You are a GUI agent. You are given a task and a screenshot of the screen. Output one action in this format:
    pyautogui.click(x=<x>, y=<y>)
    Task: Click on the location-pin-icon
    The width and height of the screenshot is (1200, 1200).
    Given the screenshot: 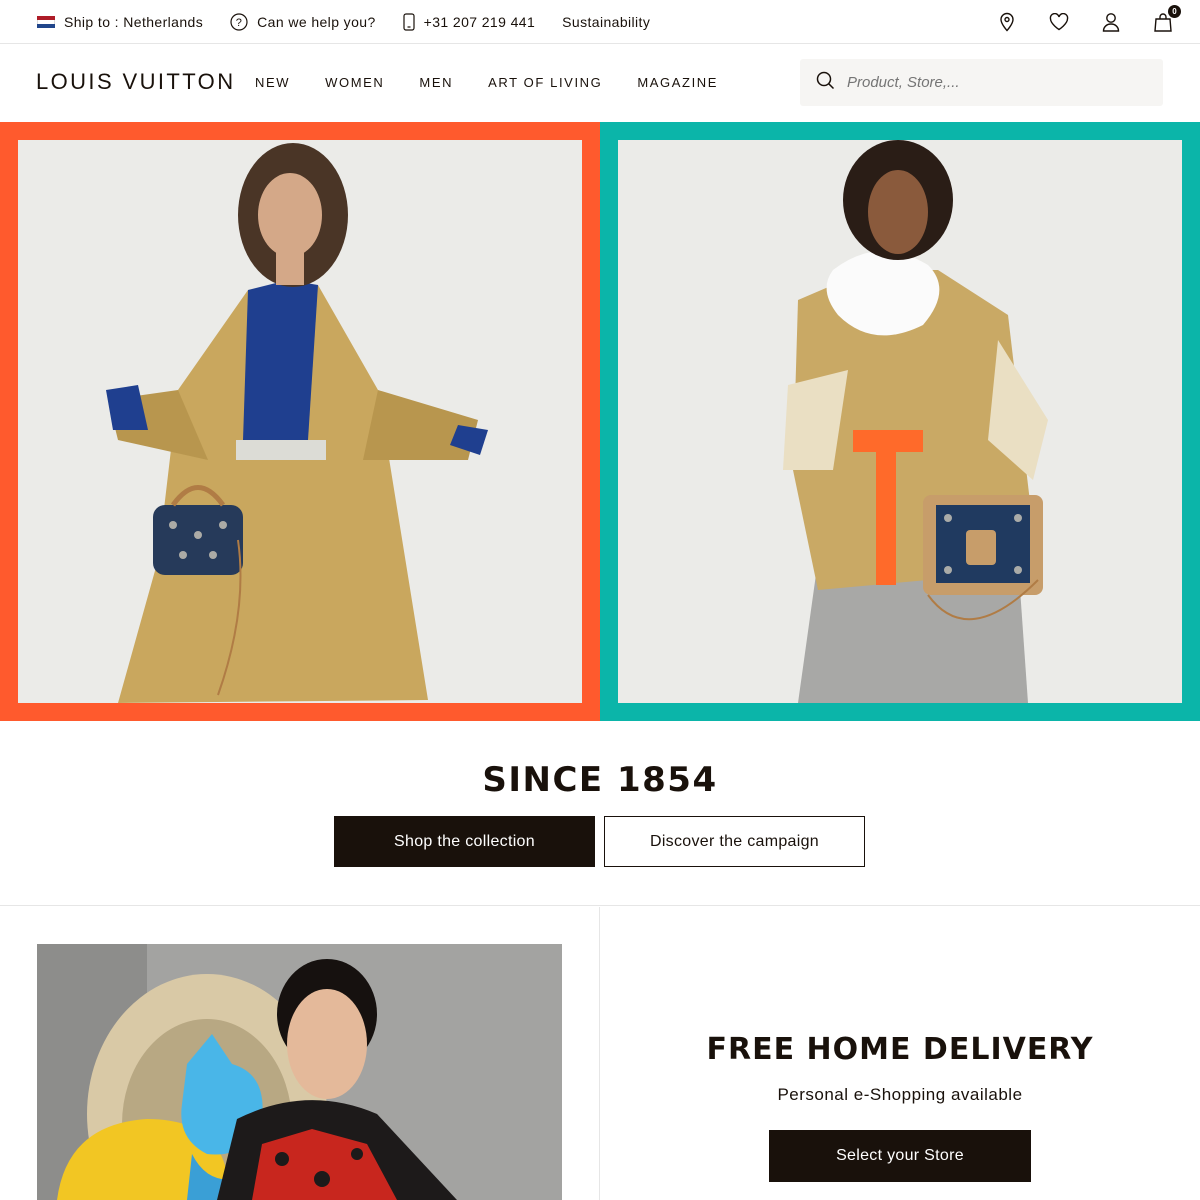 What is the action you would take?
    pyautogui.click(x=1007, y=22)
    